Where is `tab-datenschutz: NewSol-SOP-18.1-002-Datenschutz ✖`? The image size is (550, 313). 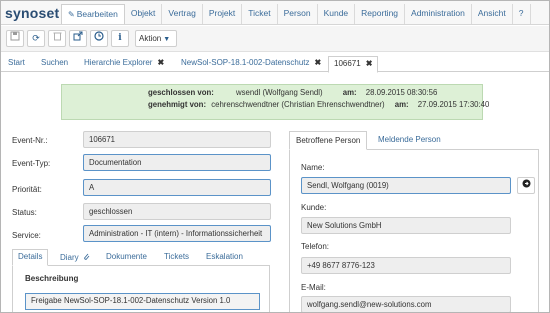
tab-datenschutz: NewSol-SOP-18.1-002-Datenschutz ✖ is located at coordinates (251, 64).